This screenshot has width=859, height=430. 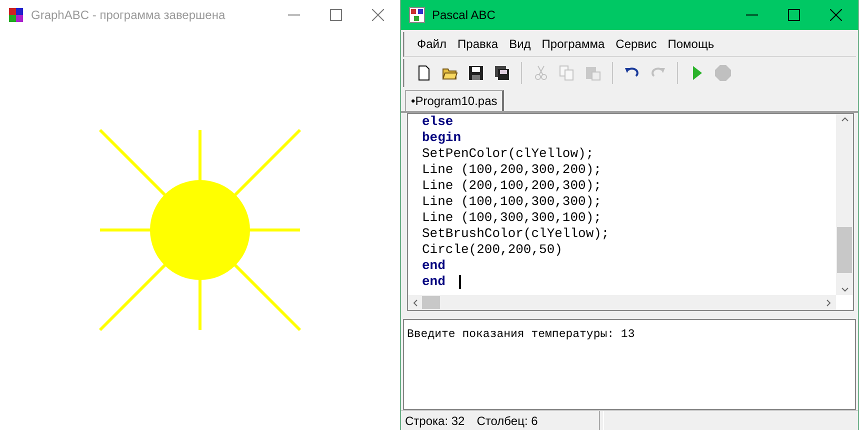 What do you see at coordinates (415, 302) in the screenshot?
I see `scroll-left-icon` at bounding box center [415, 302].